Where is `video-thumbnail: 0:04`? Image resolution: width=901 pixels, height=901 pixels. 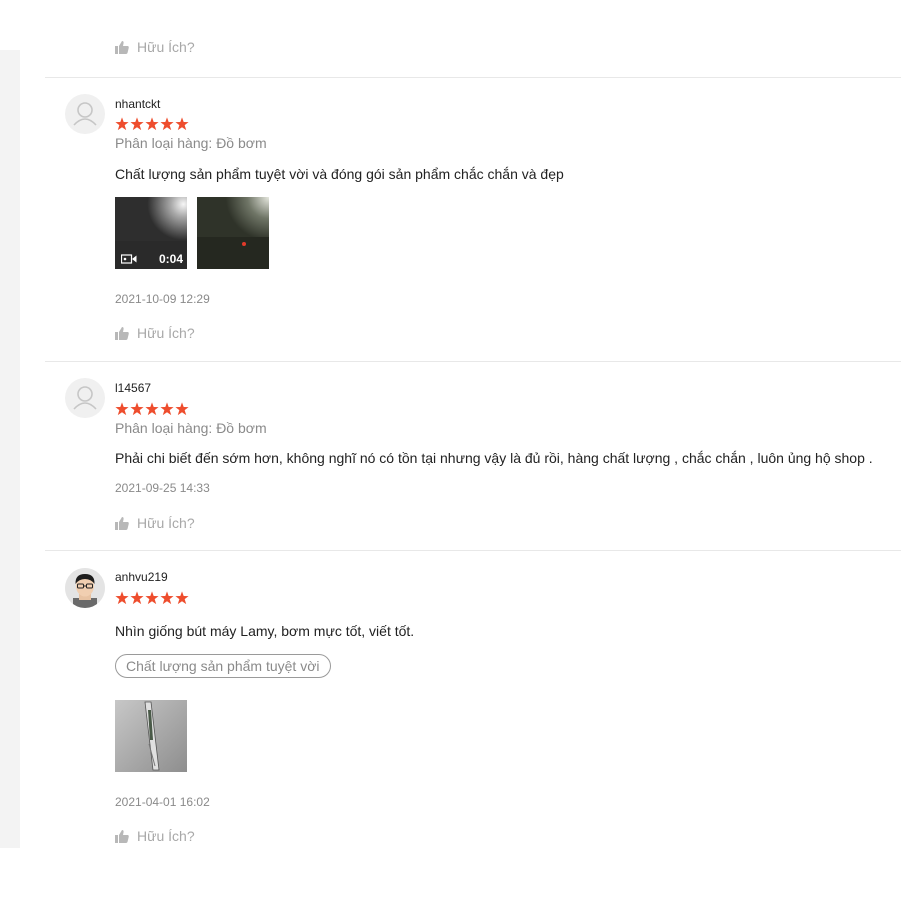
video-thumbnail: 0:04 is located at coordinates (151, 233).